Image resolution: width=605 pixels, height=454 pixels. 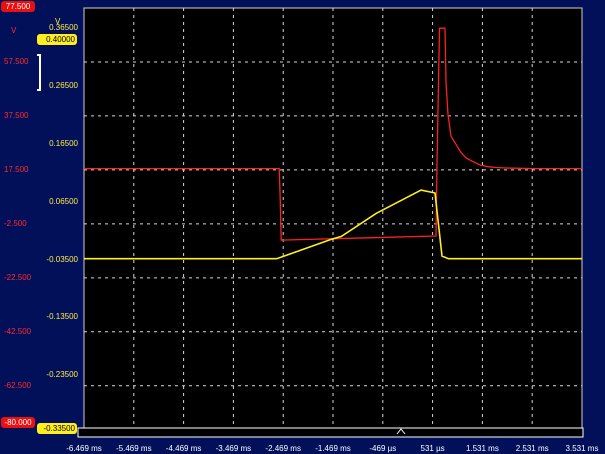 What do you see at coordinates (330, 432) in the screenshot?
I see `record-bar` at bounding box center [330, 432].